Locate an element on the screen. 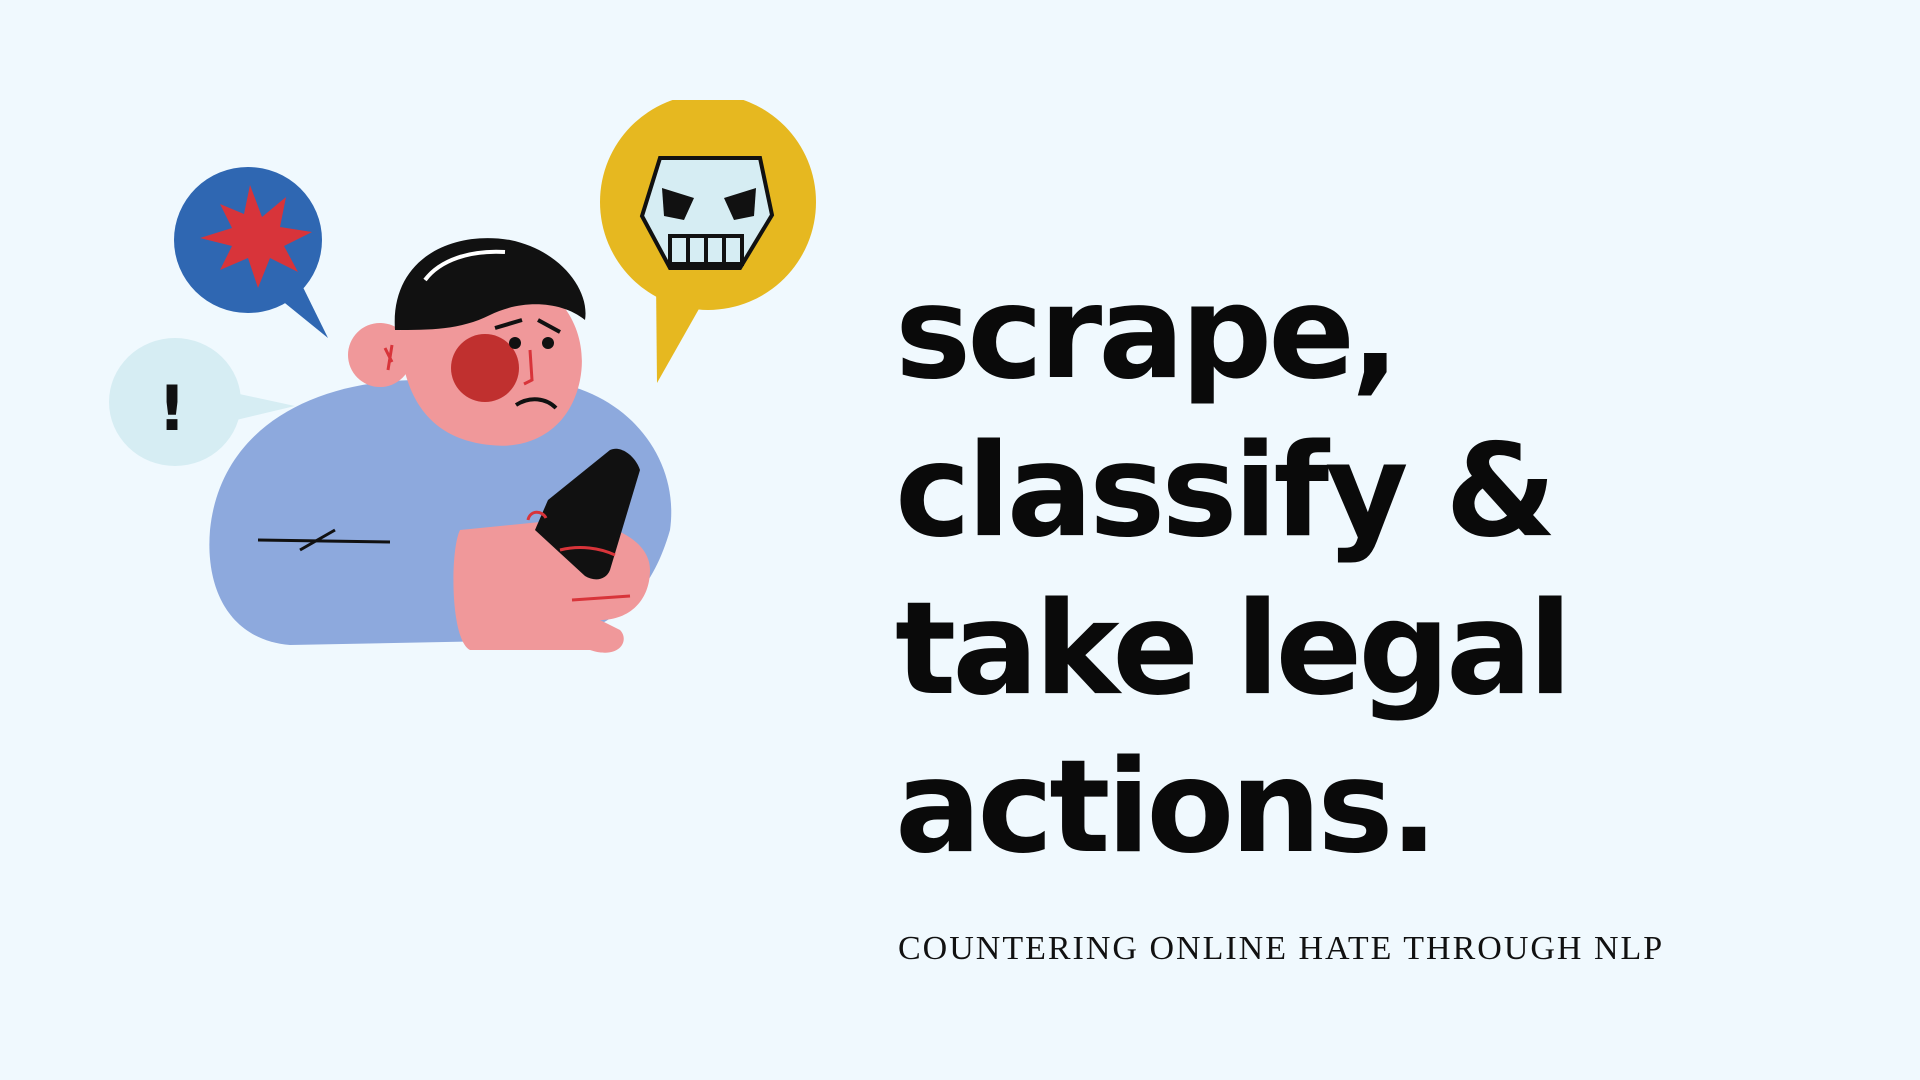  left-eye is located at coordinates (515, 343).